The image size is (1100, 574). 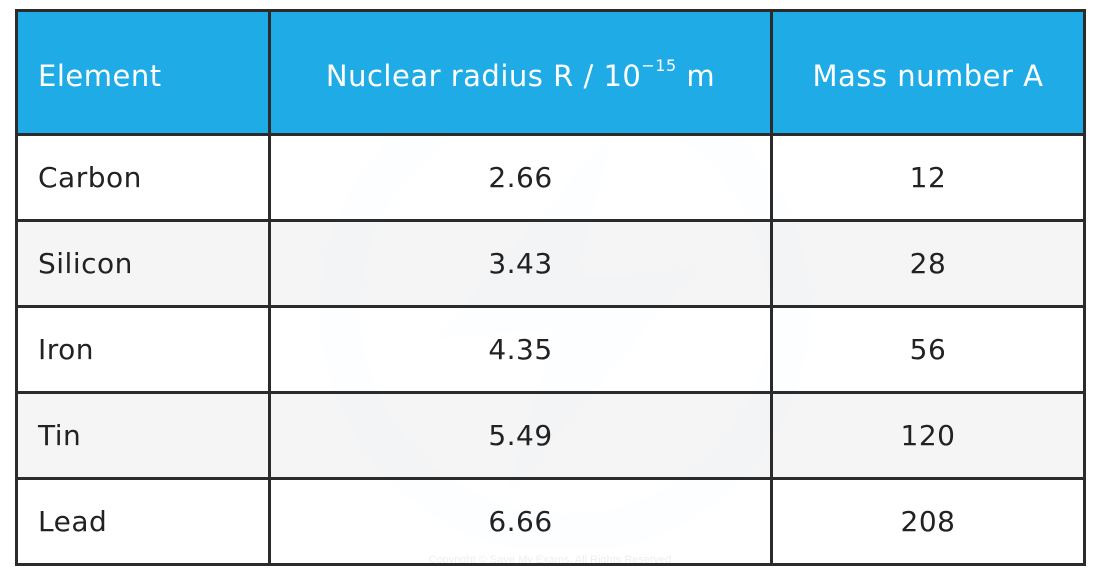 What do you see at coordinates (483, 76) in the screenshot?
I see `header-radius-label: Nuclear radius R / 10` at bounding box center [483, 76].